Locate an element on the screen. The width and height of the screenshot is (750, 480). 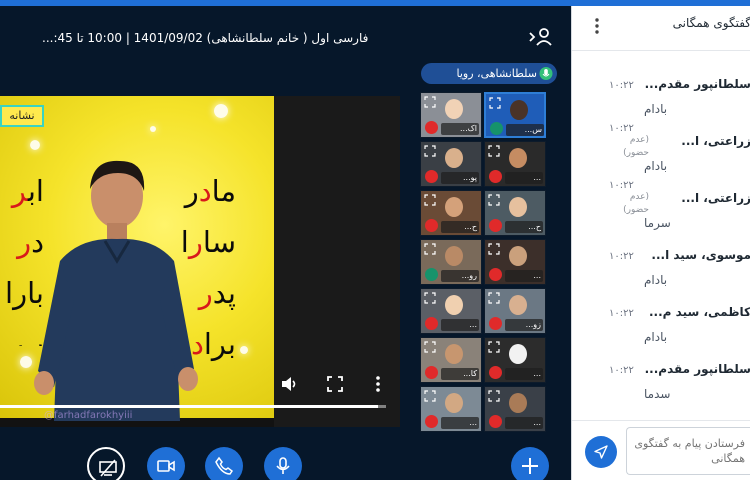
send-message-button is located at coordinates (601, 452).